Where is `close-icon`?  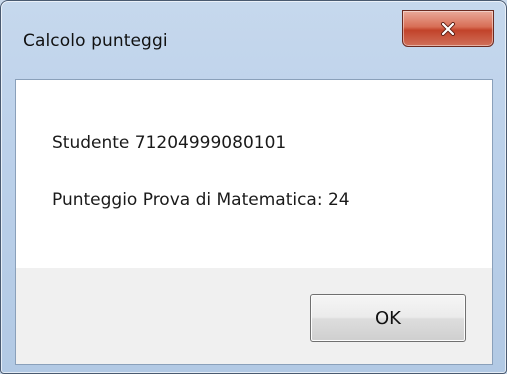
close-icon is located at coordinates (448, 28).